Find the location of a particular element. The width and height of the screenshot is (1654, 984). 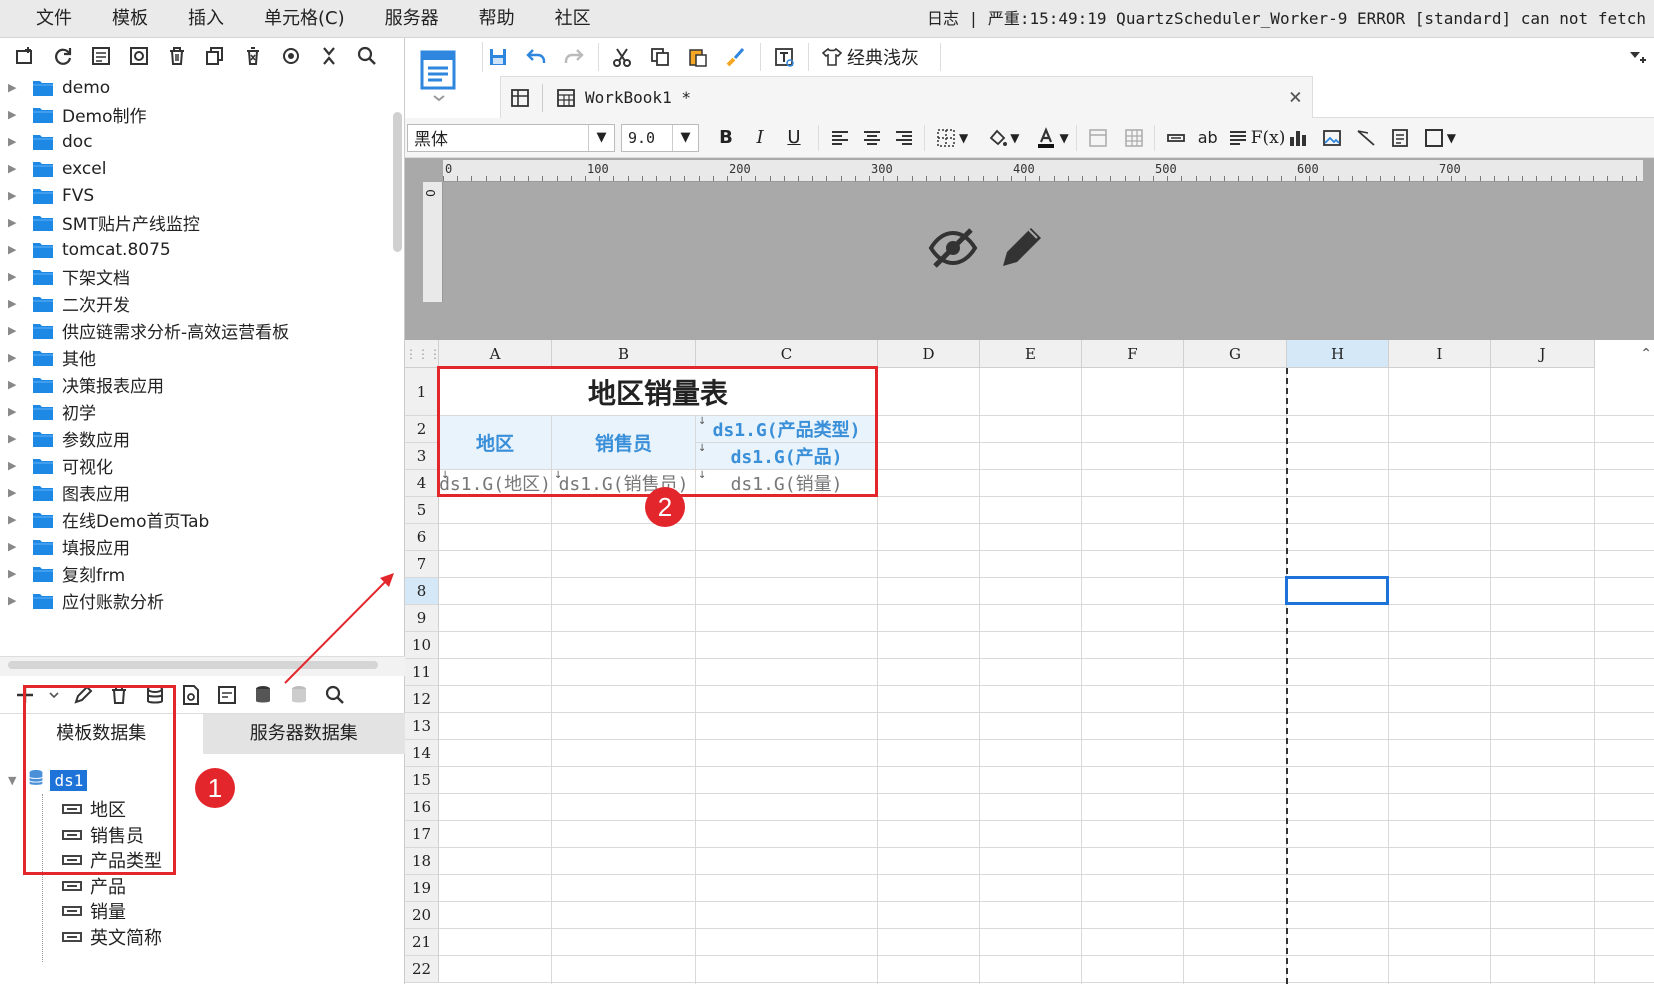

column-header: H is located at coordinates (1338, 354).